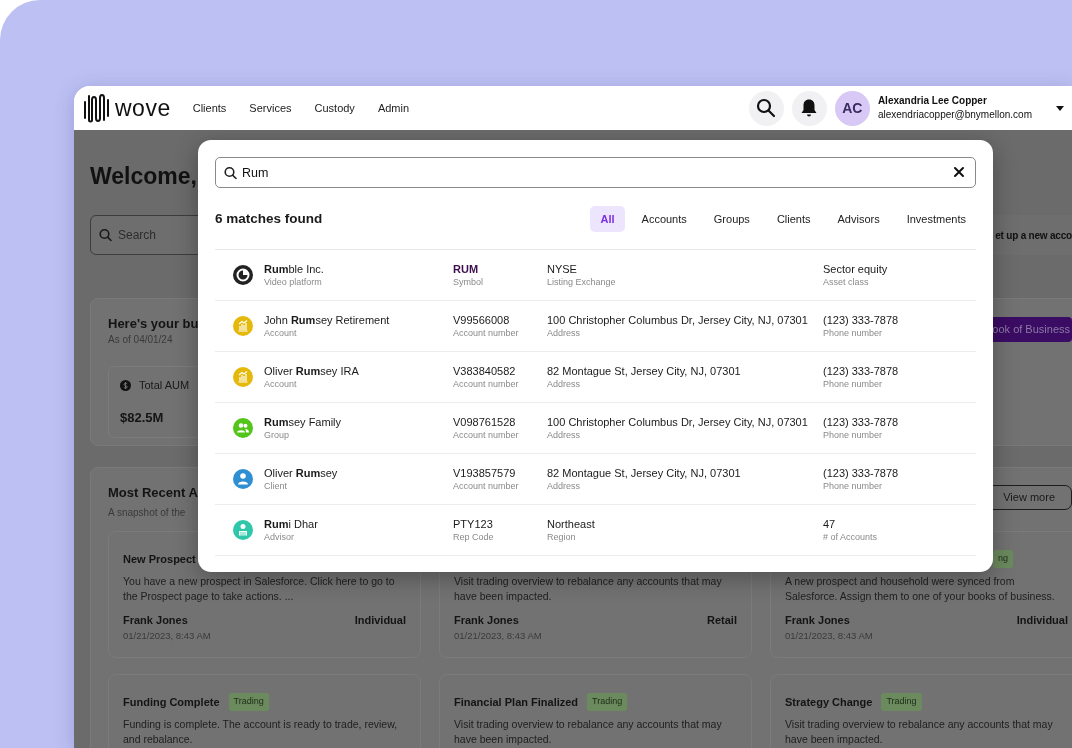  I want to click on close-button, so click(959, 172).